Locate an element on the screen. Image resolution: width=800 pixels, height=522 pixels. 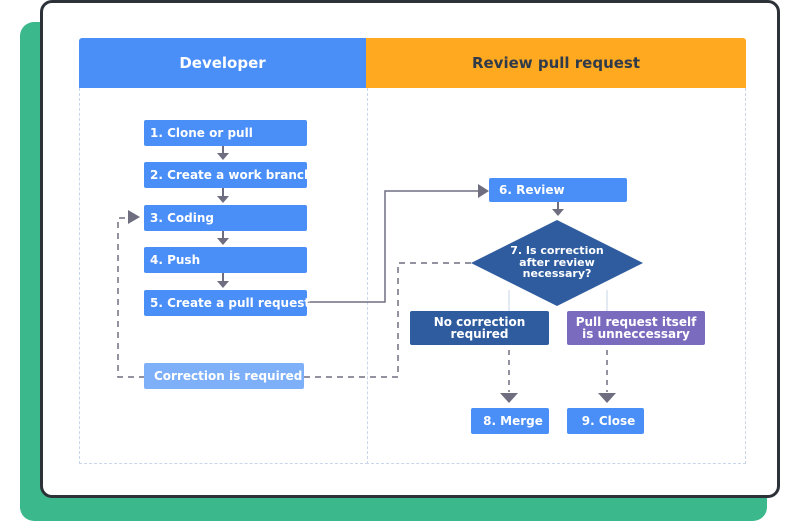
pull-request-unnecessary-box: Pull request itself is unneccessary is located at coordinates (636, 328).